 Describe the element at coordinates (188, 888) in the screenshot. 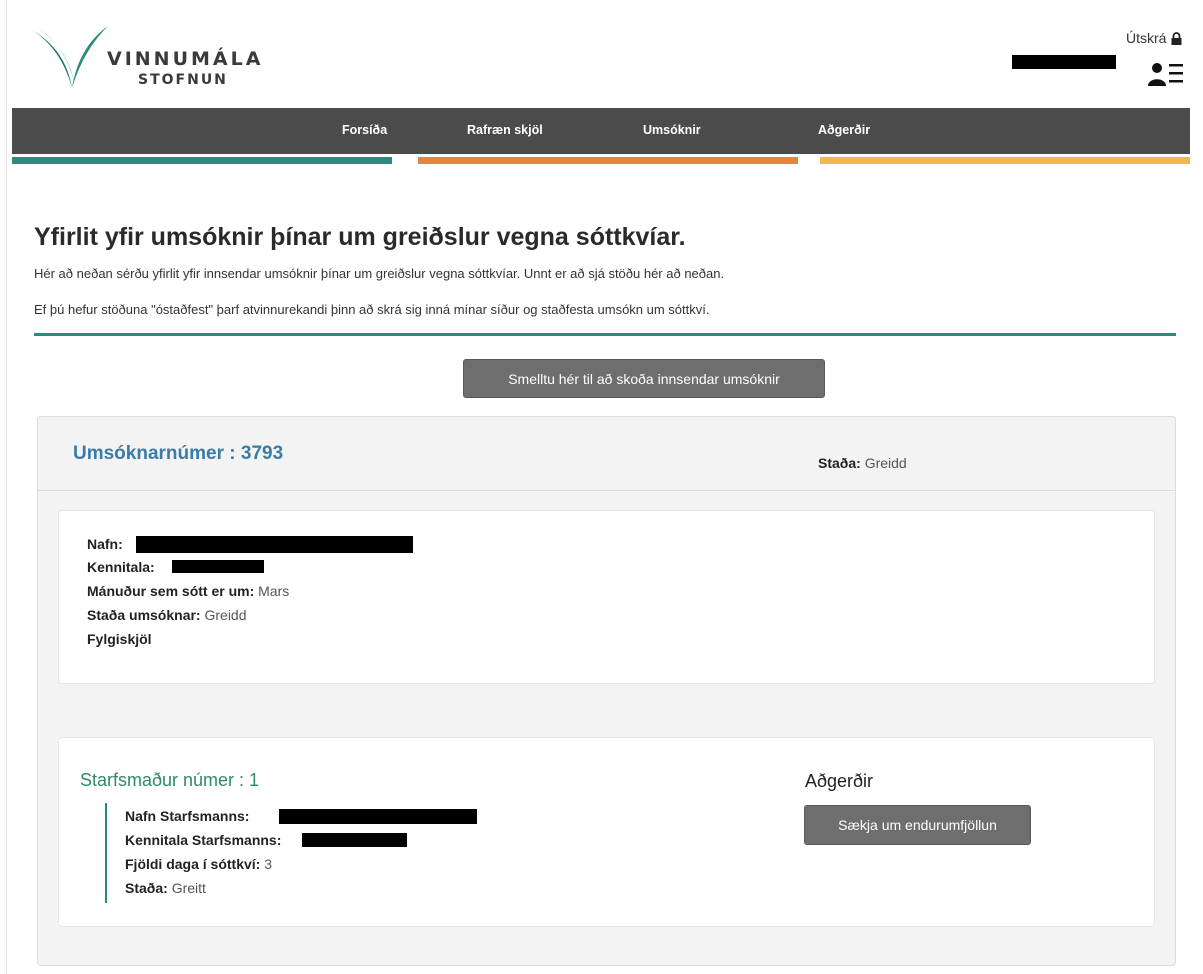

I see `employee-status-value: Greitt` at that location.